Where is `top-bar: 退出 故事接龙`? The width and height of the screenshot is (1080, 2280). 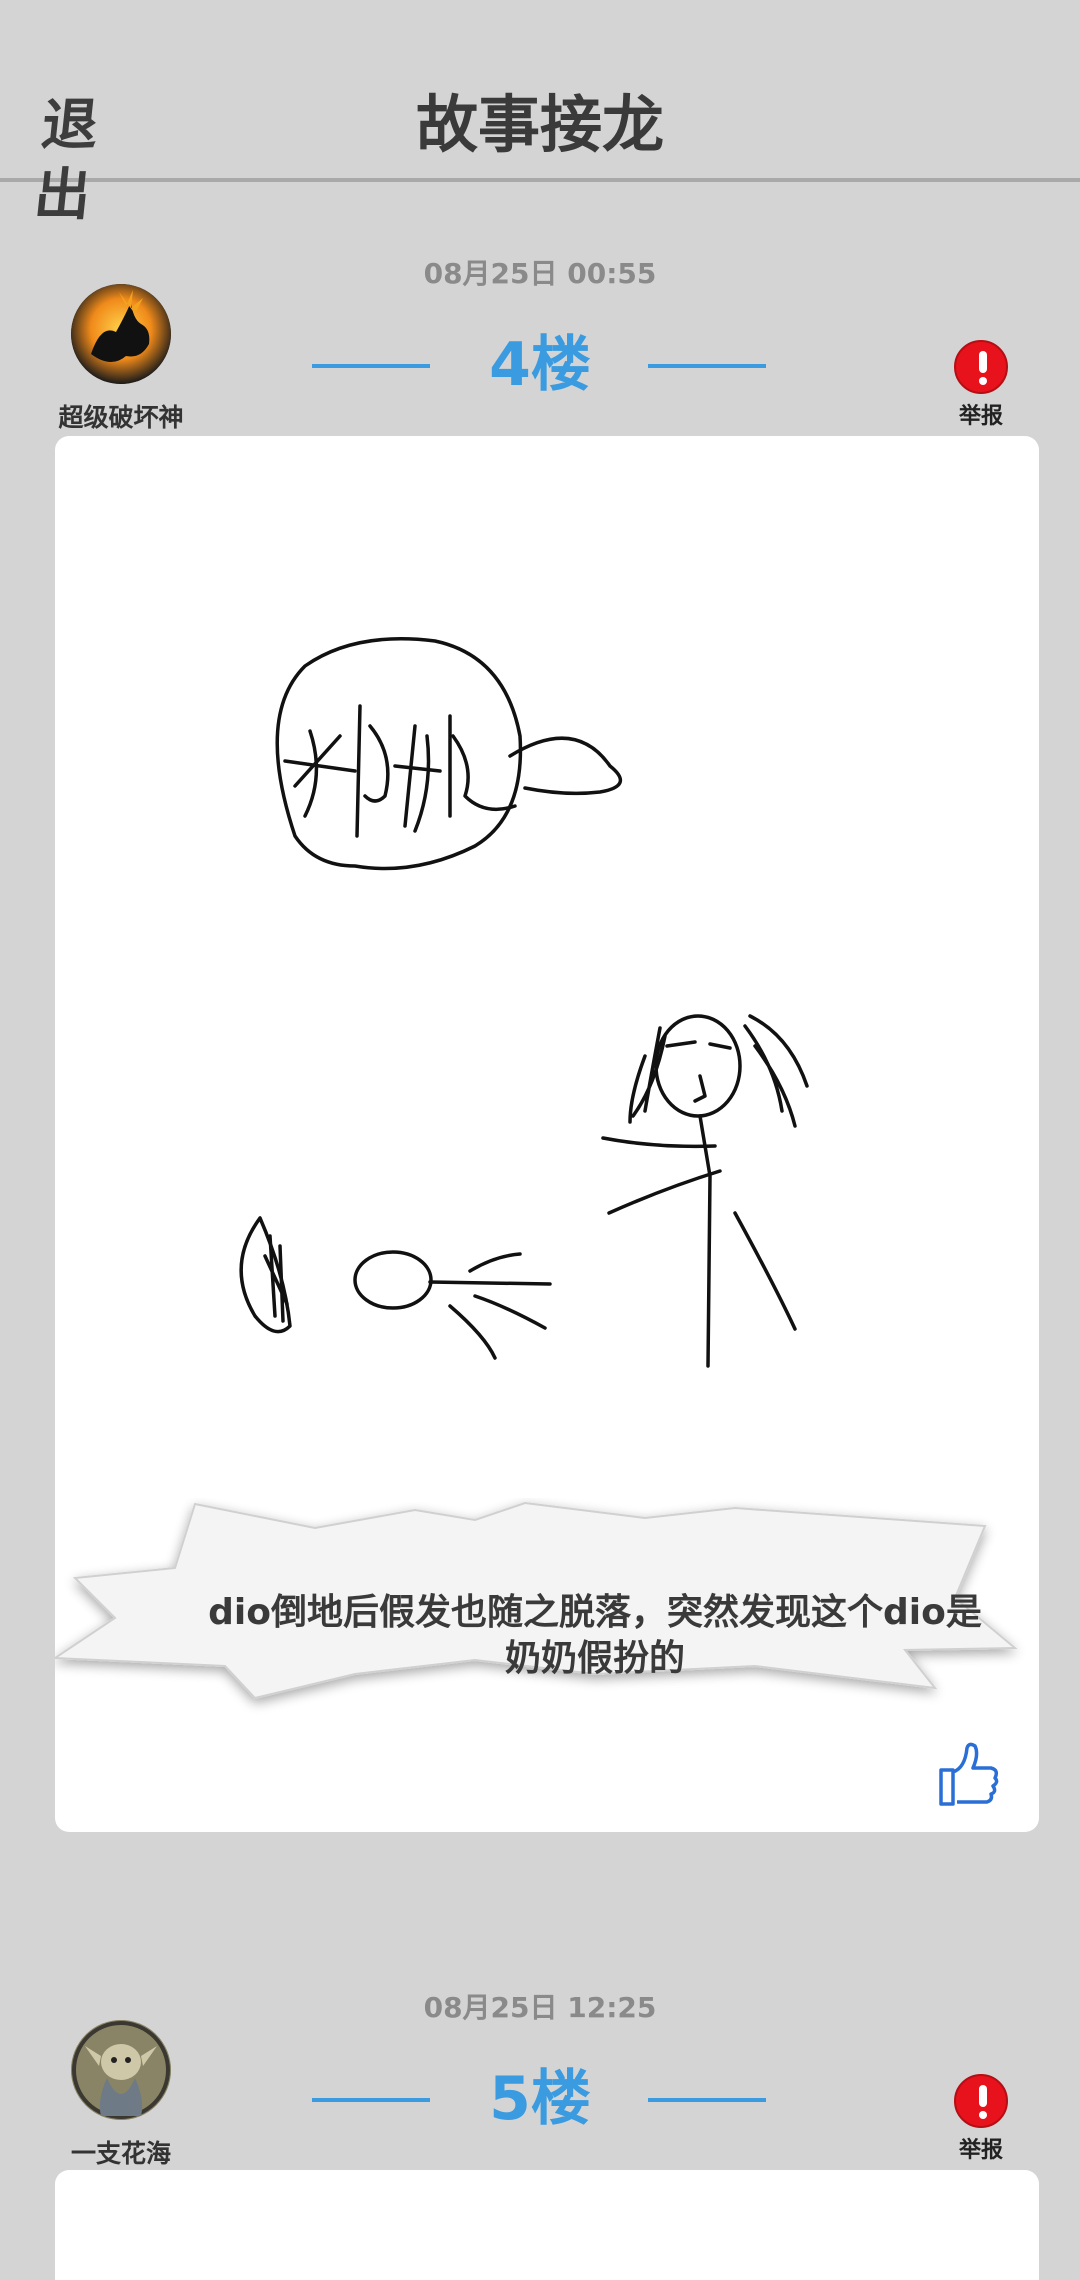 top-bar: 退出 故事接龙 is located at coordinates (540, 114).